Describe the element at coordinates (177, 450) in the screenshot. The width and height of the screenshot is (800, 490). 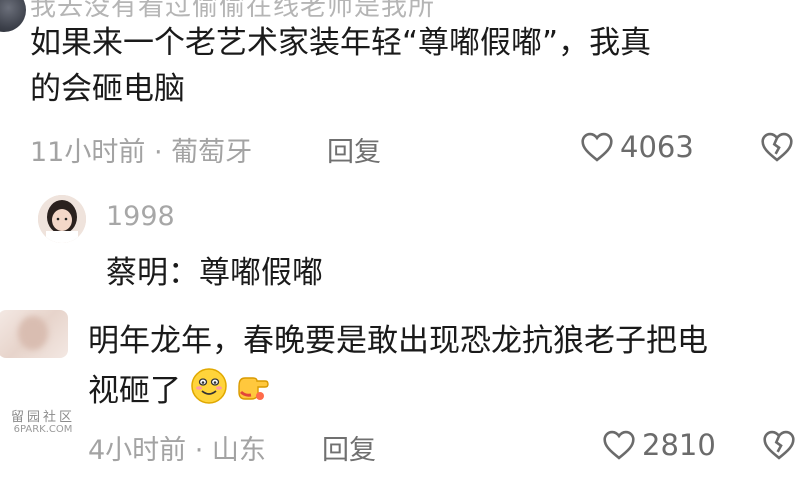
I see `comment-meta: 4小时前 · 山东` at that location.